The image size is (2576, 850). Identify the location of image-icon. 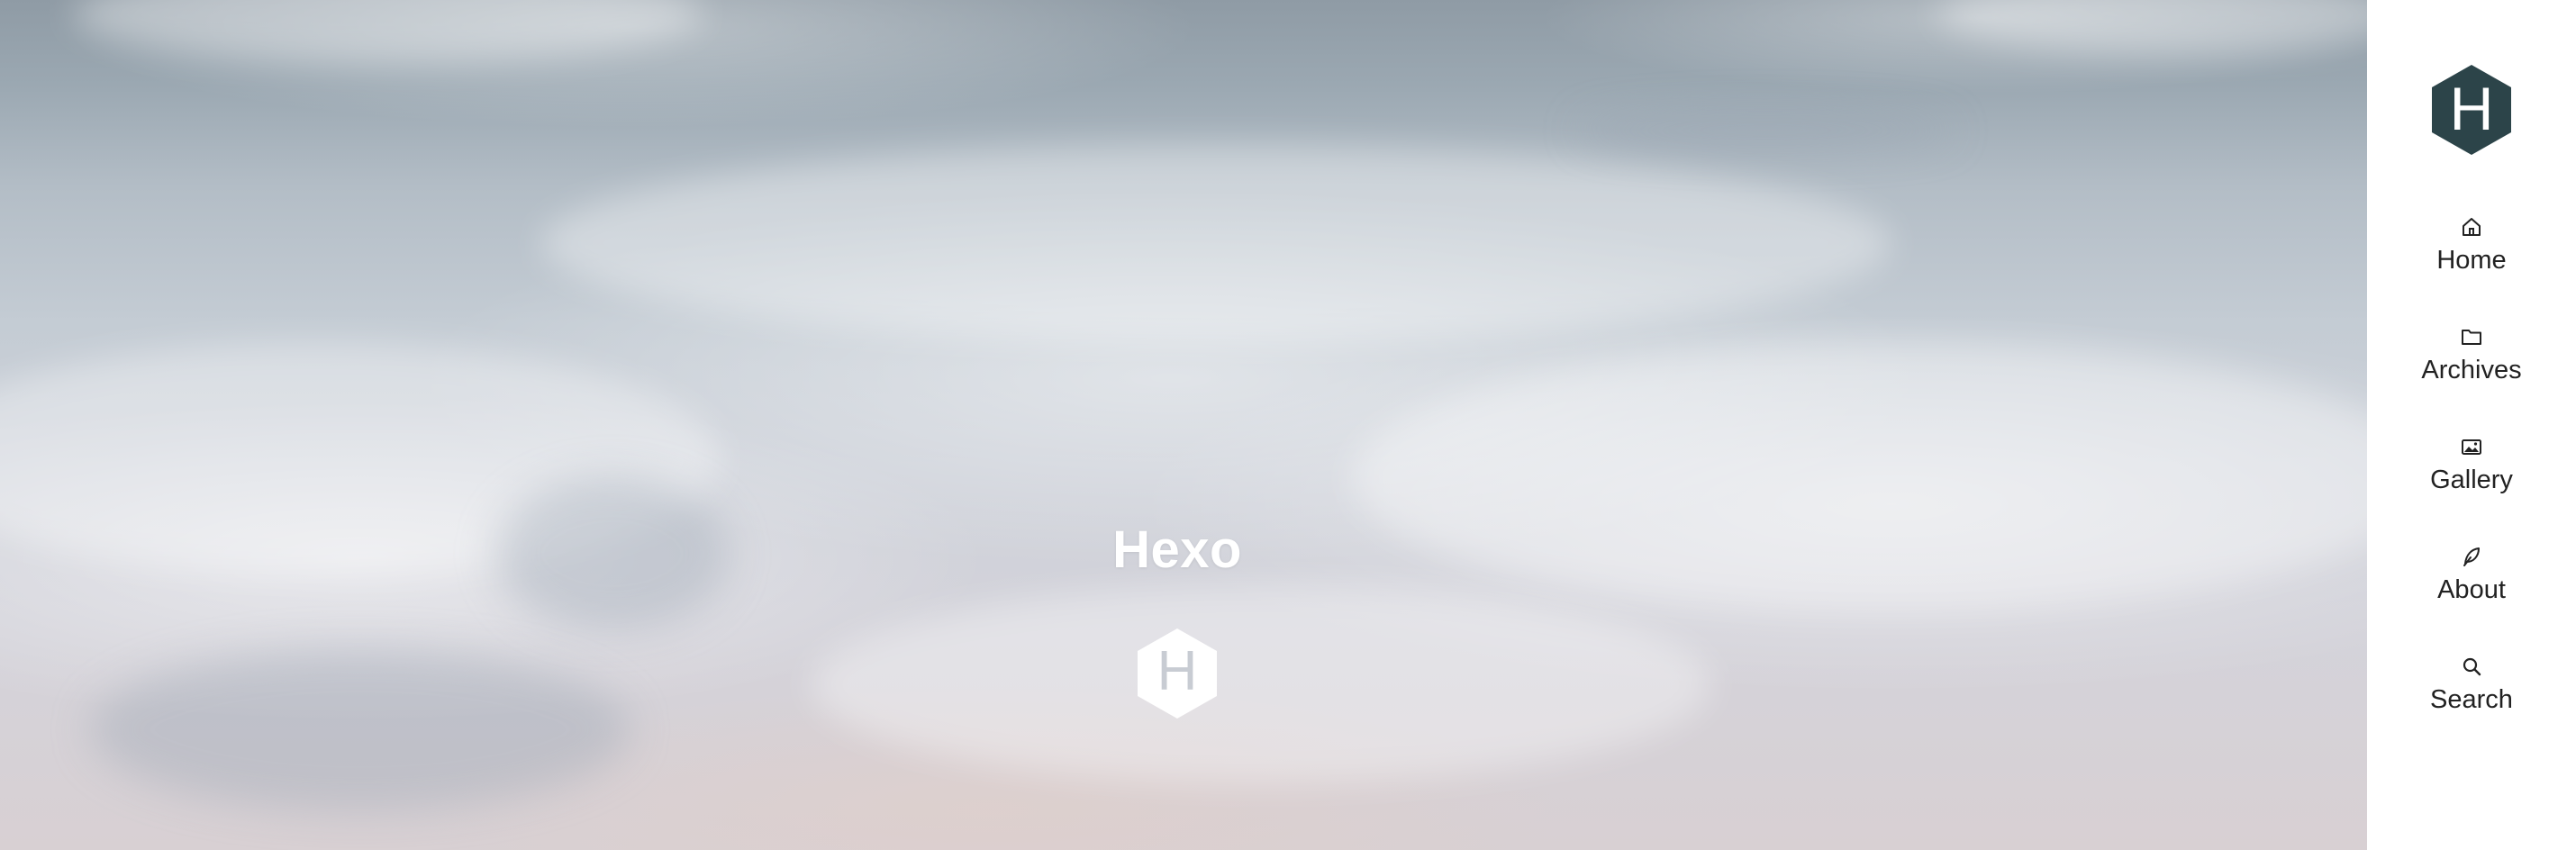
(2471, 447).